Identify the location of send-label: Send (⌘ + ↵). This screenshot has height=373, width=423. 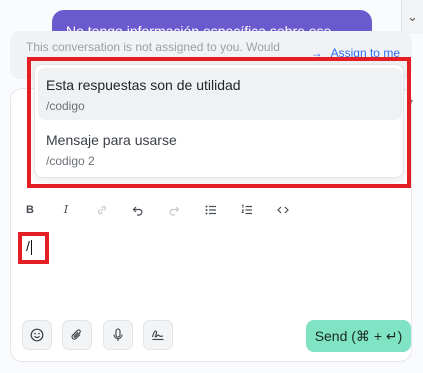
(358, 336).